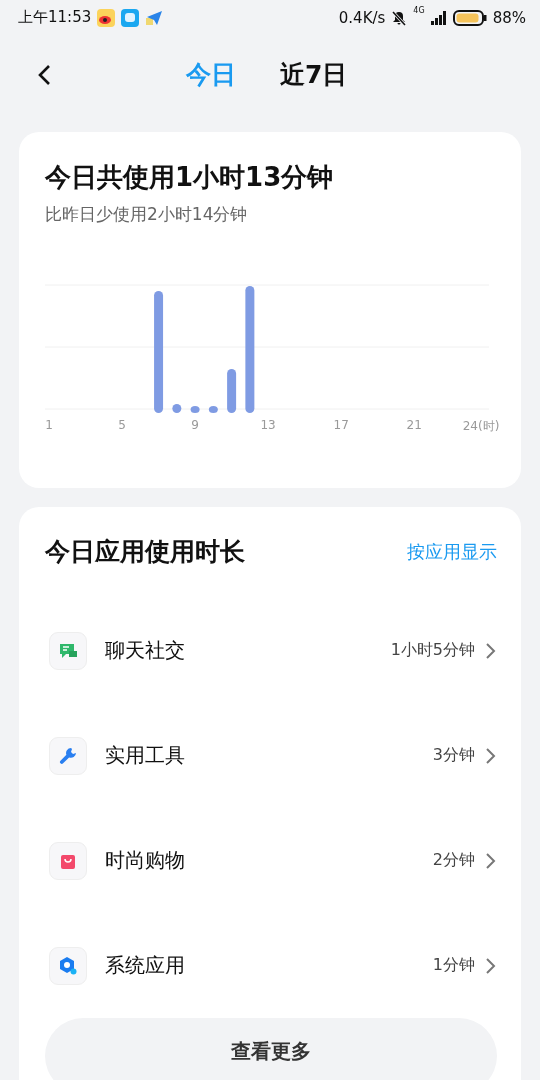  Describe the element at coordinates (154, 17) in the screenshot. I see `paper-plane-icon` at that location.